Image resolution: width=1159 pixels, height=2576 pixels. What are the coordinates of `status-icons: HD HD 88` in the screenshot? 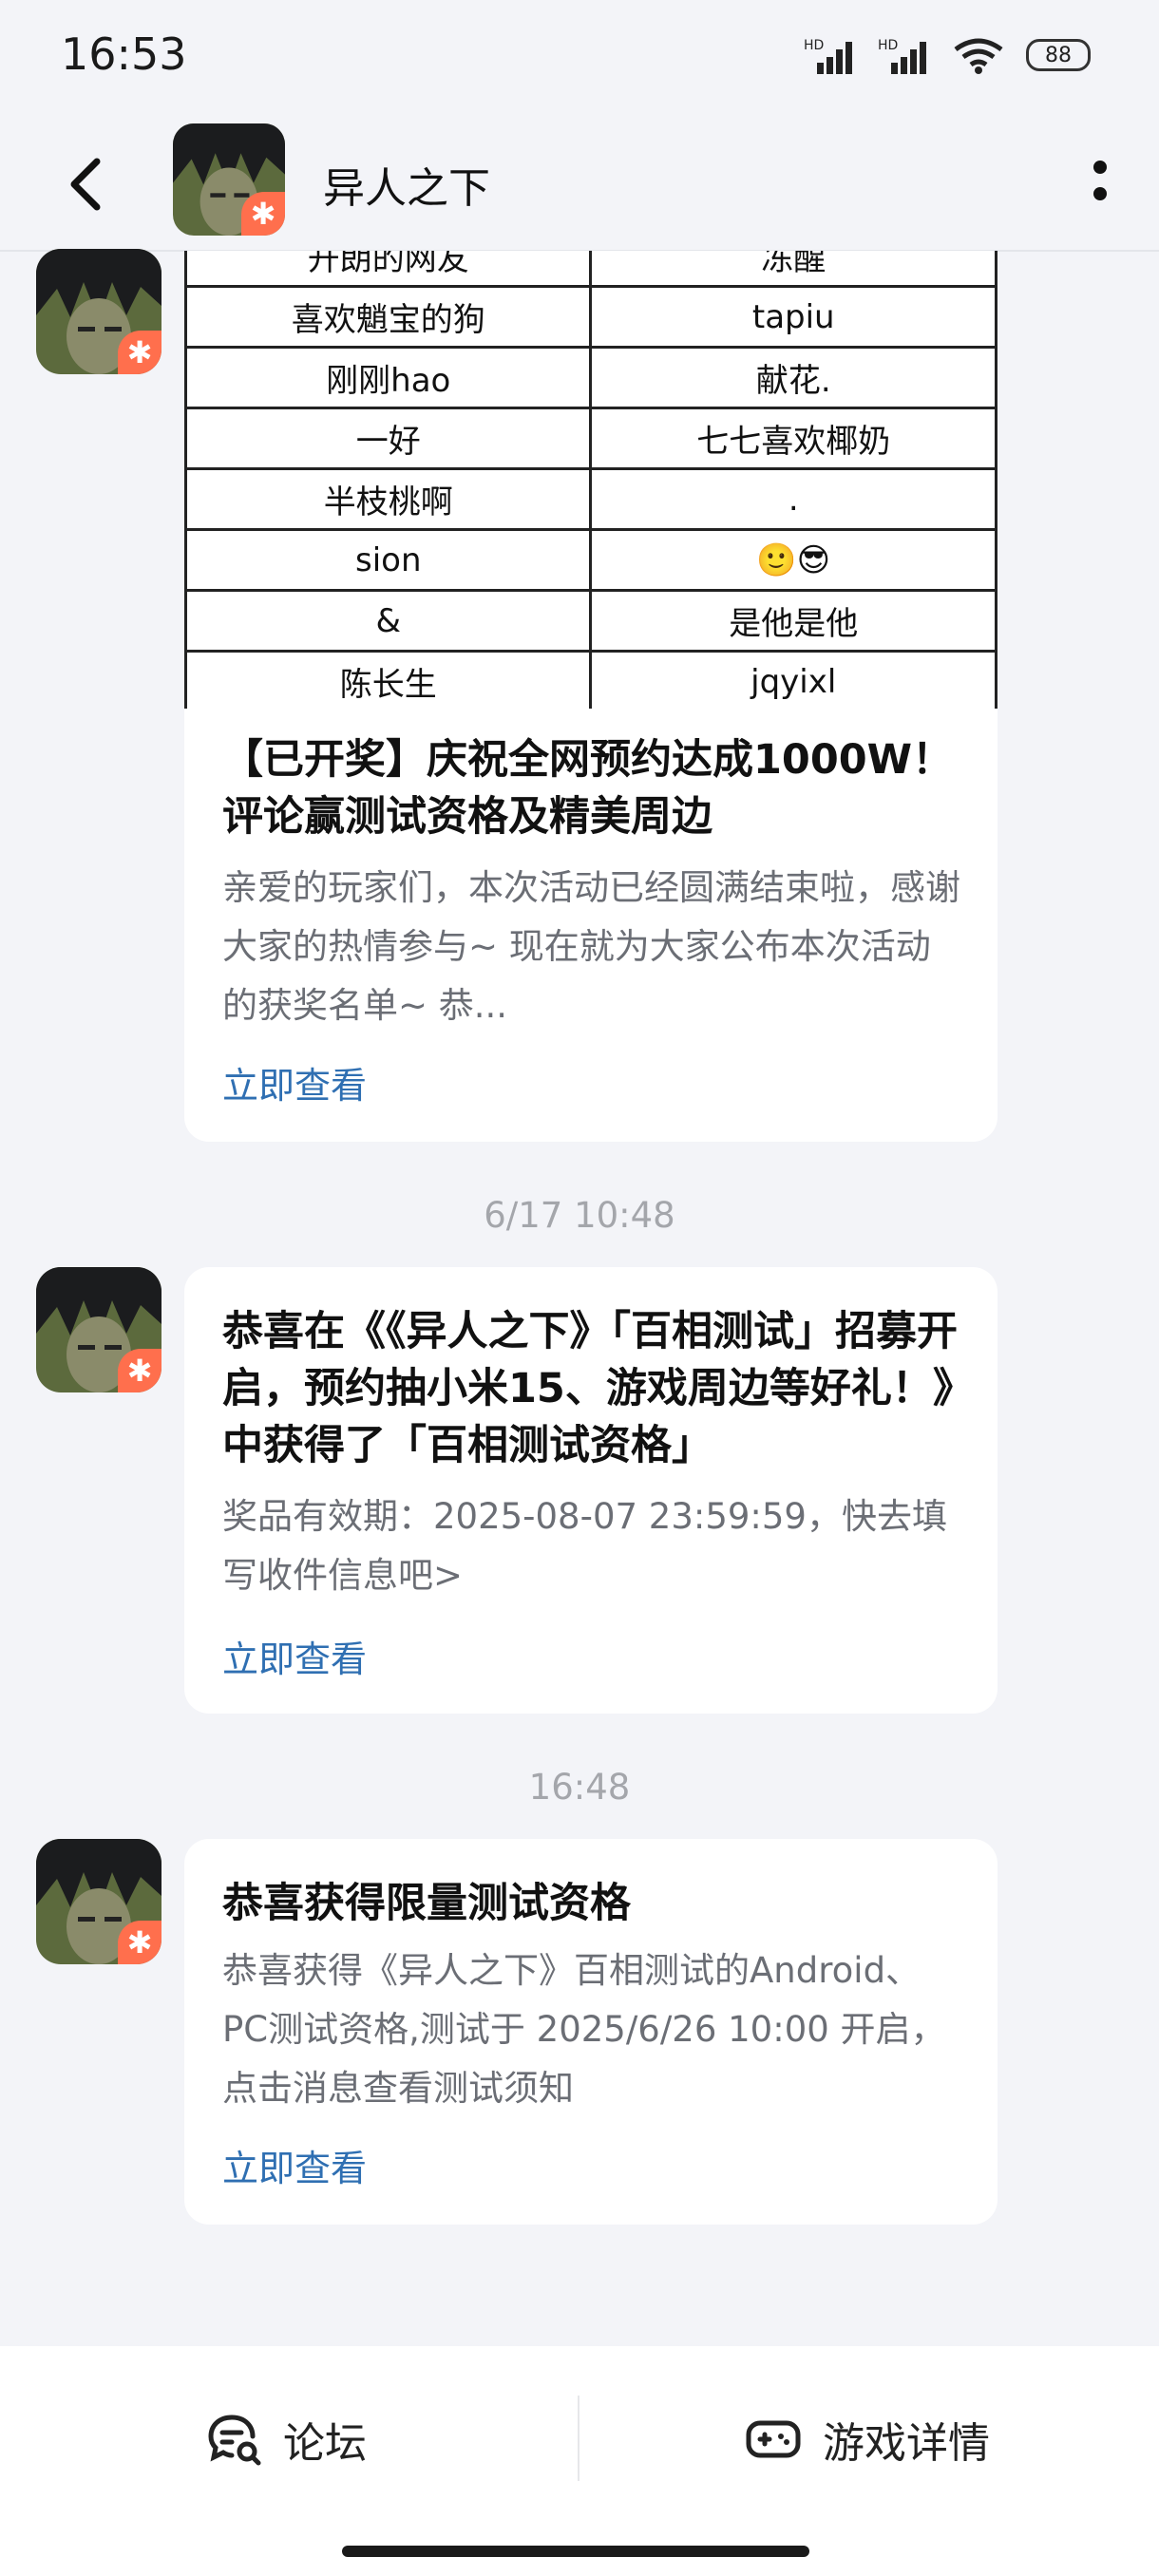 It's located at (947, 55).